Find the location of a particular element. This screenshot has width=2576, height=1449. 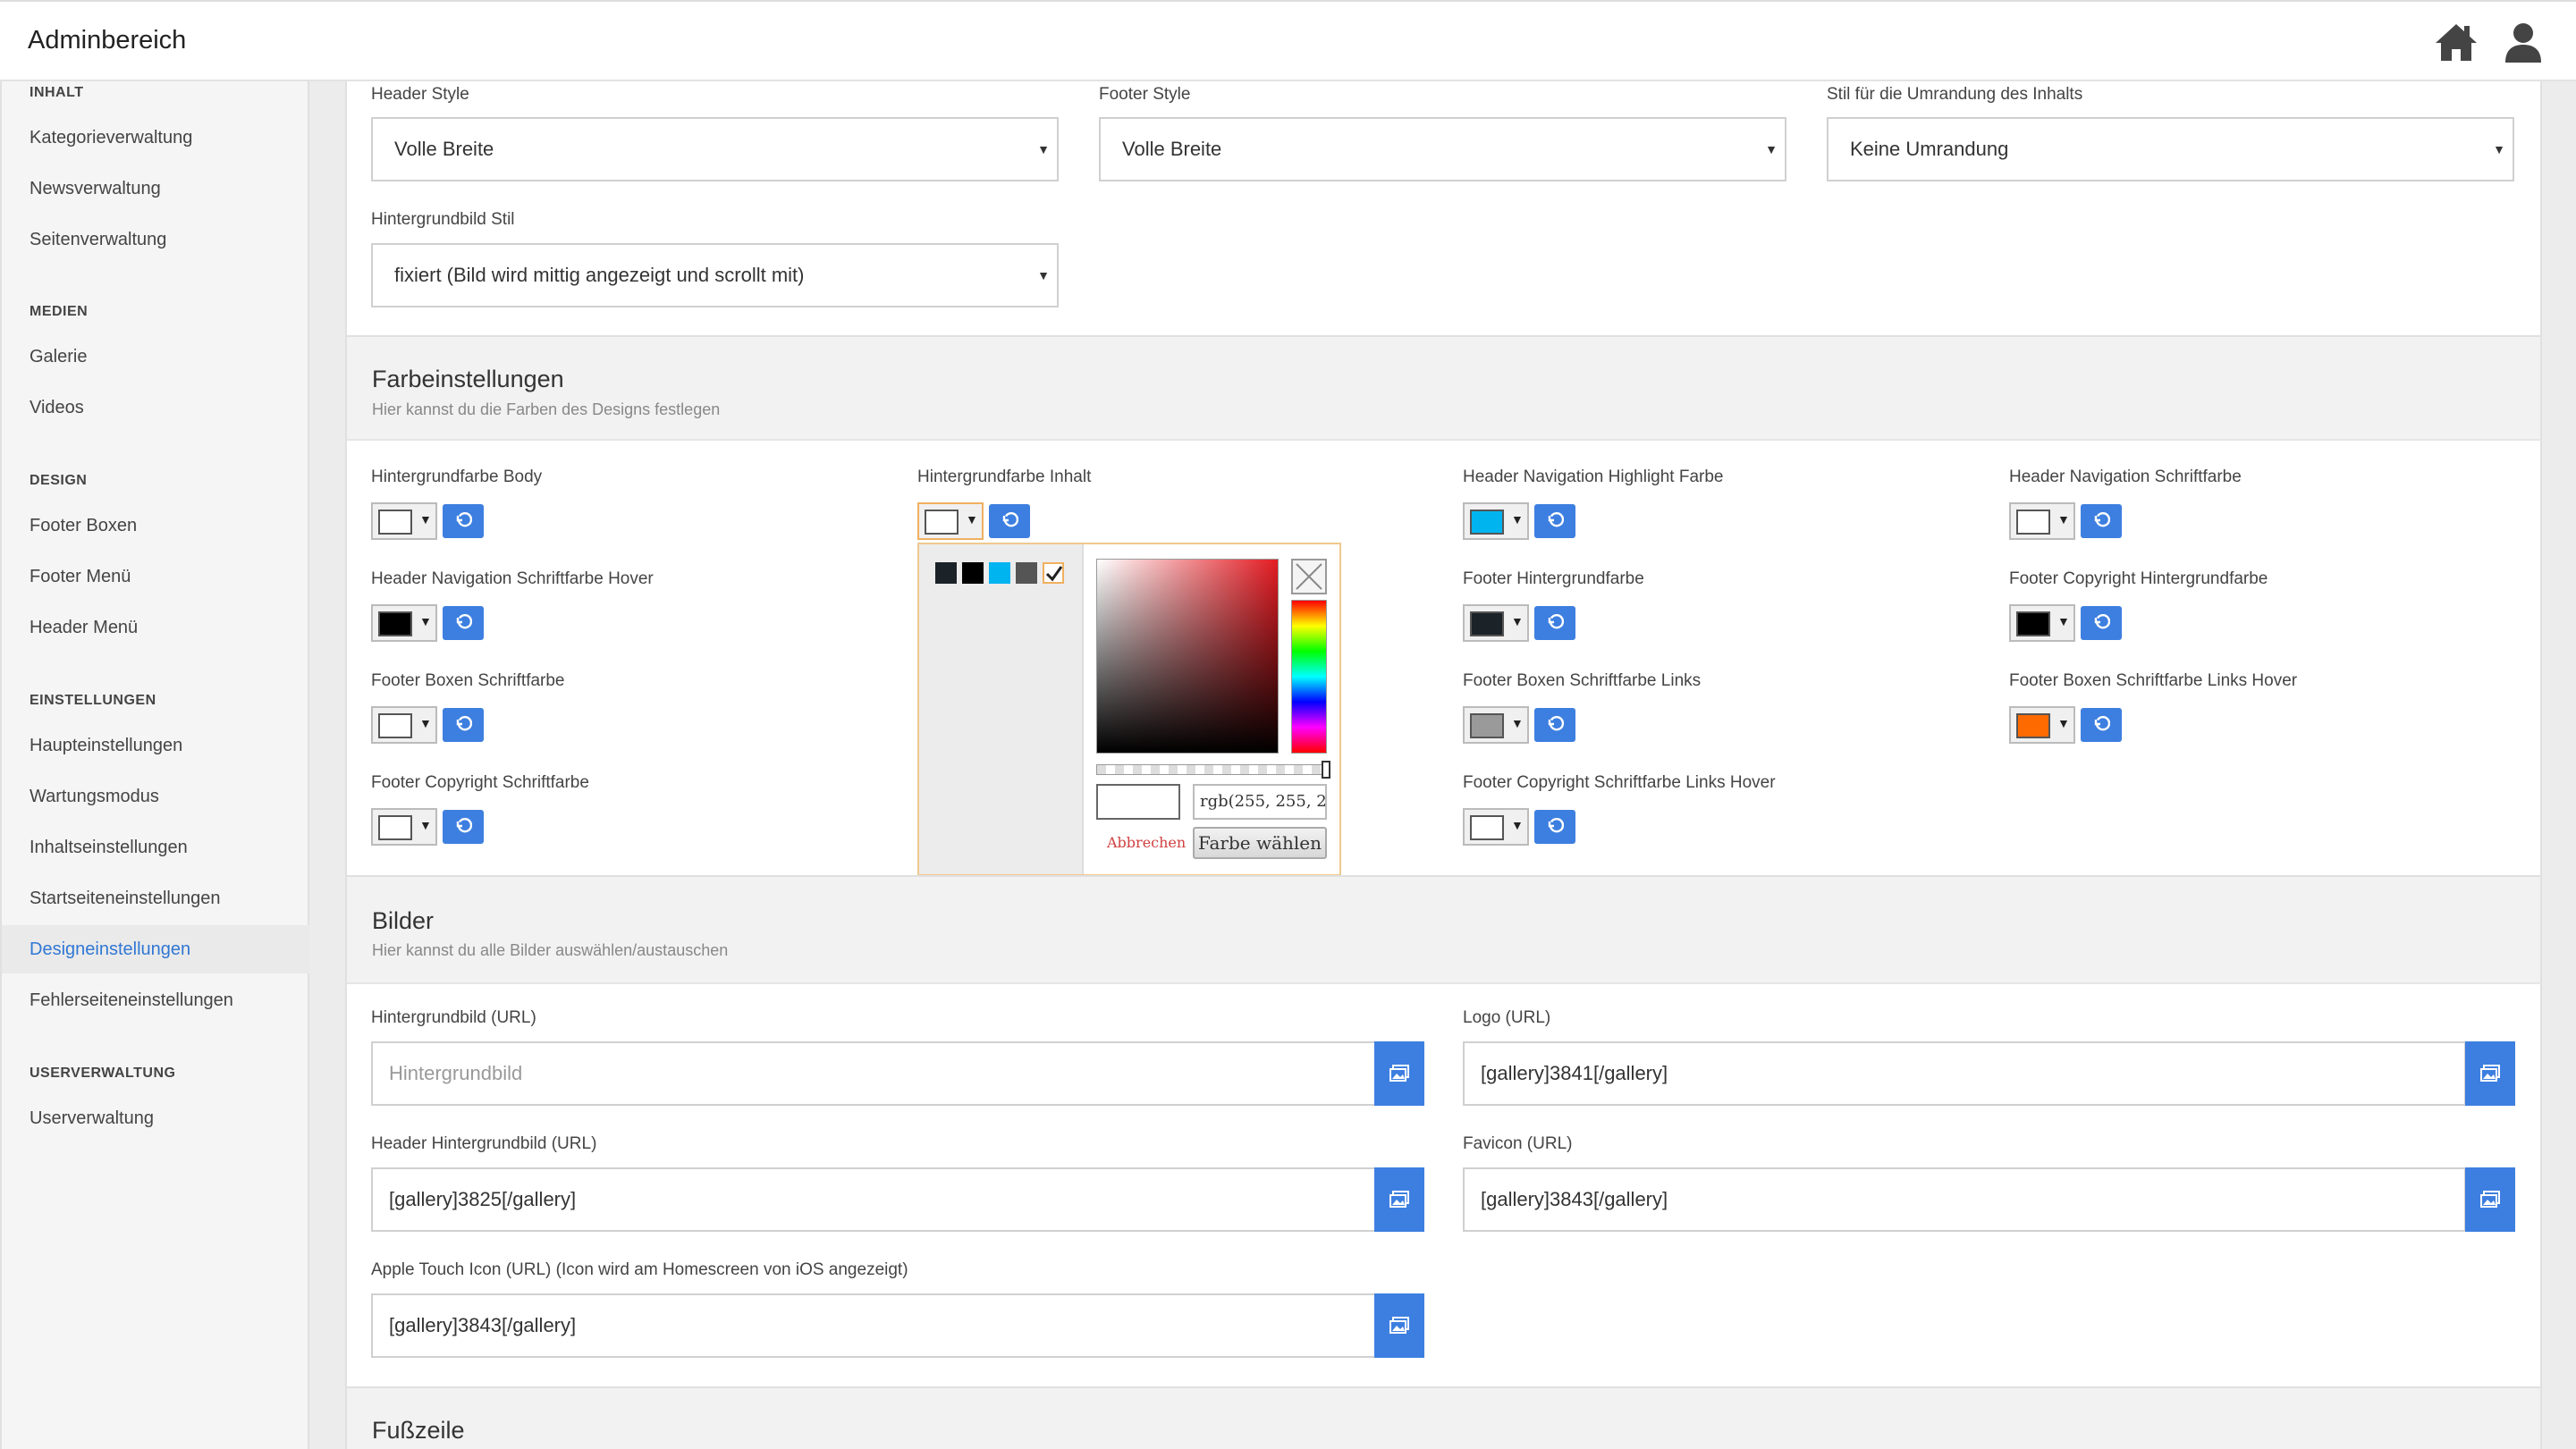

color-swatch-copyright-links-hover: ▼ is located at coordinates (1496, 827).